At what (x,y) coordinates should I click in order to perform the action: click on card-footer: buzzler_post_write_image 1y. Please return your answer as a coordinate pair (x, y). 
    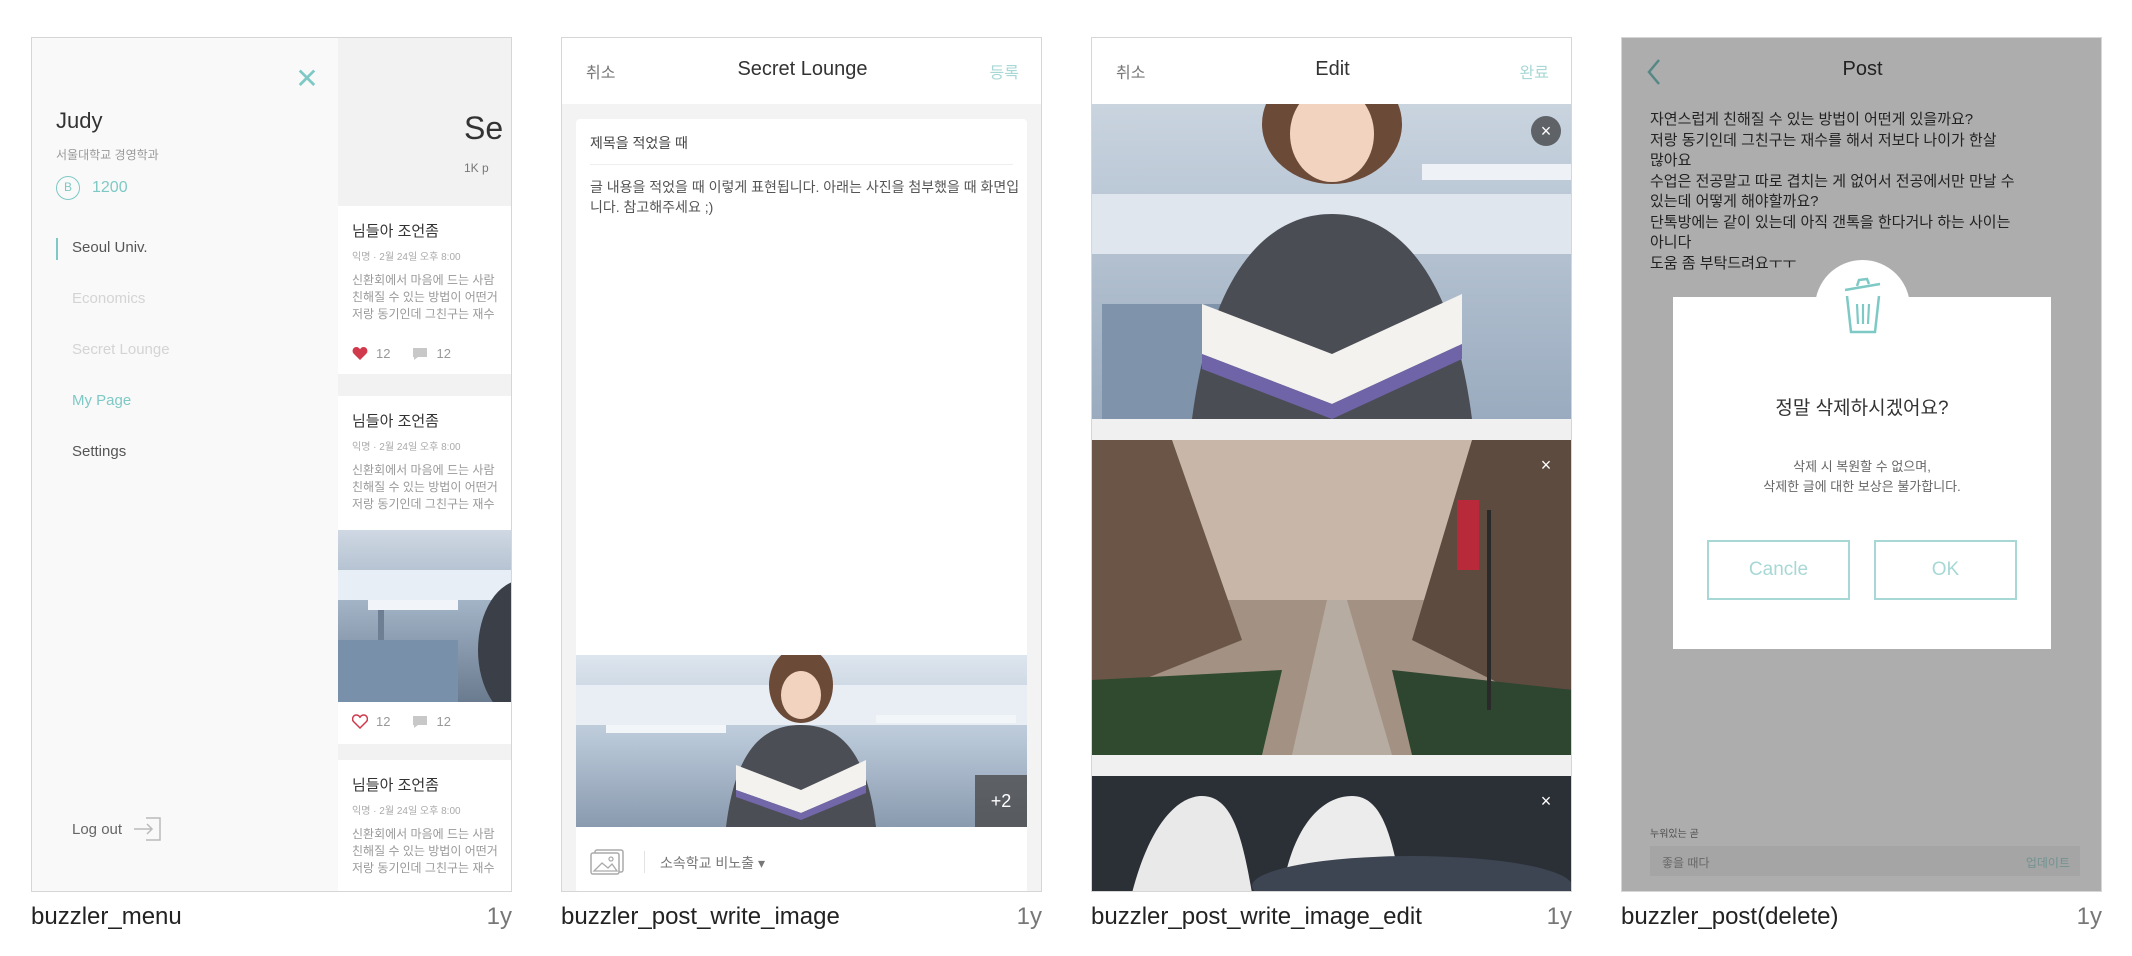
    Looking at the image, I should click on (801, 917).